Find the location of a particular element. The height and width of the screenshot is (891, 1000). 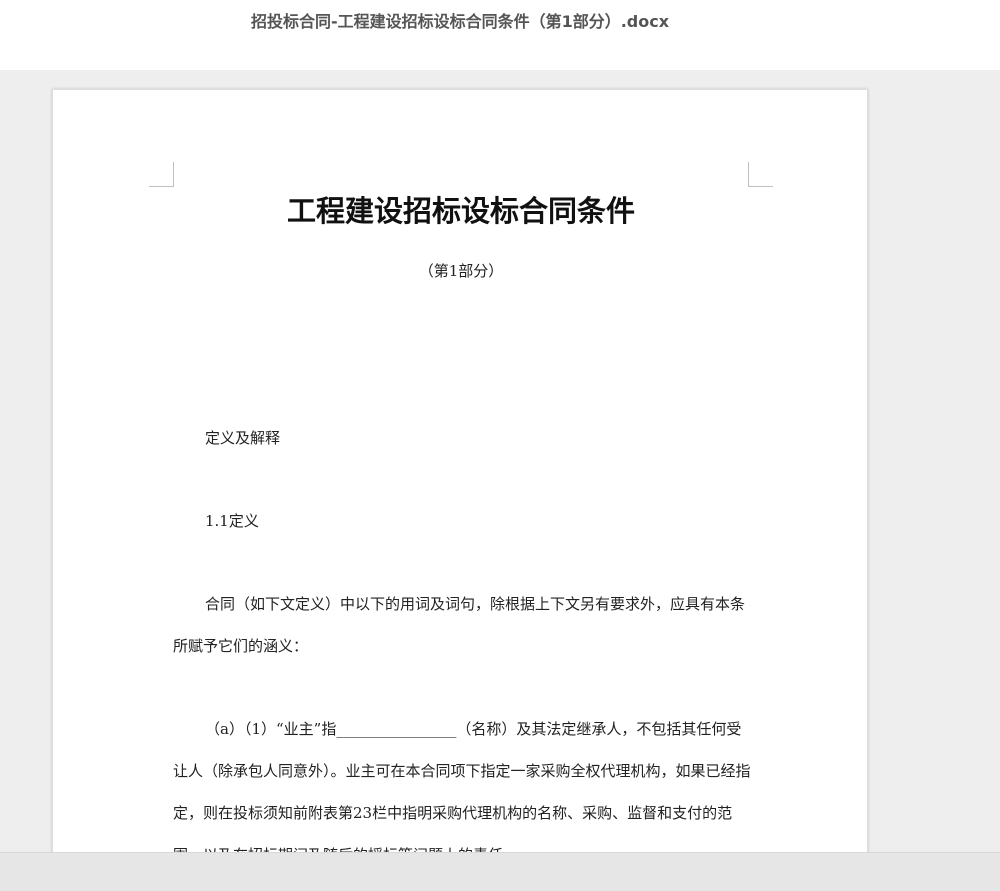

paragraph-section-1-1: 1.1定义 is located at coordinates (232, 521).